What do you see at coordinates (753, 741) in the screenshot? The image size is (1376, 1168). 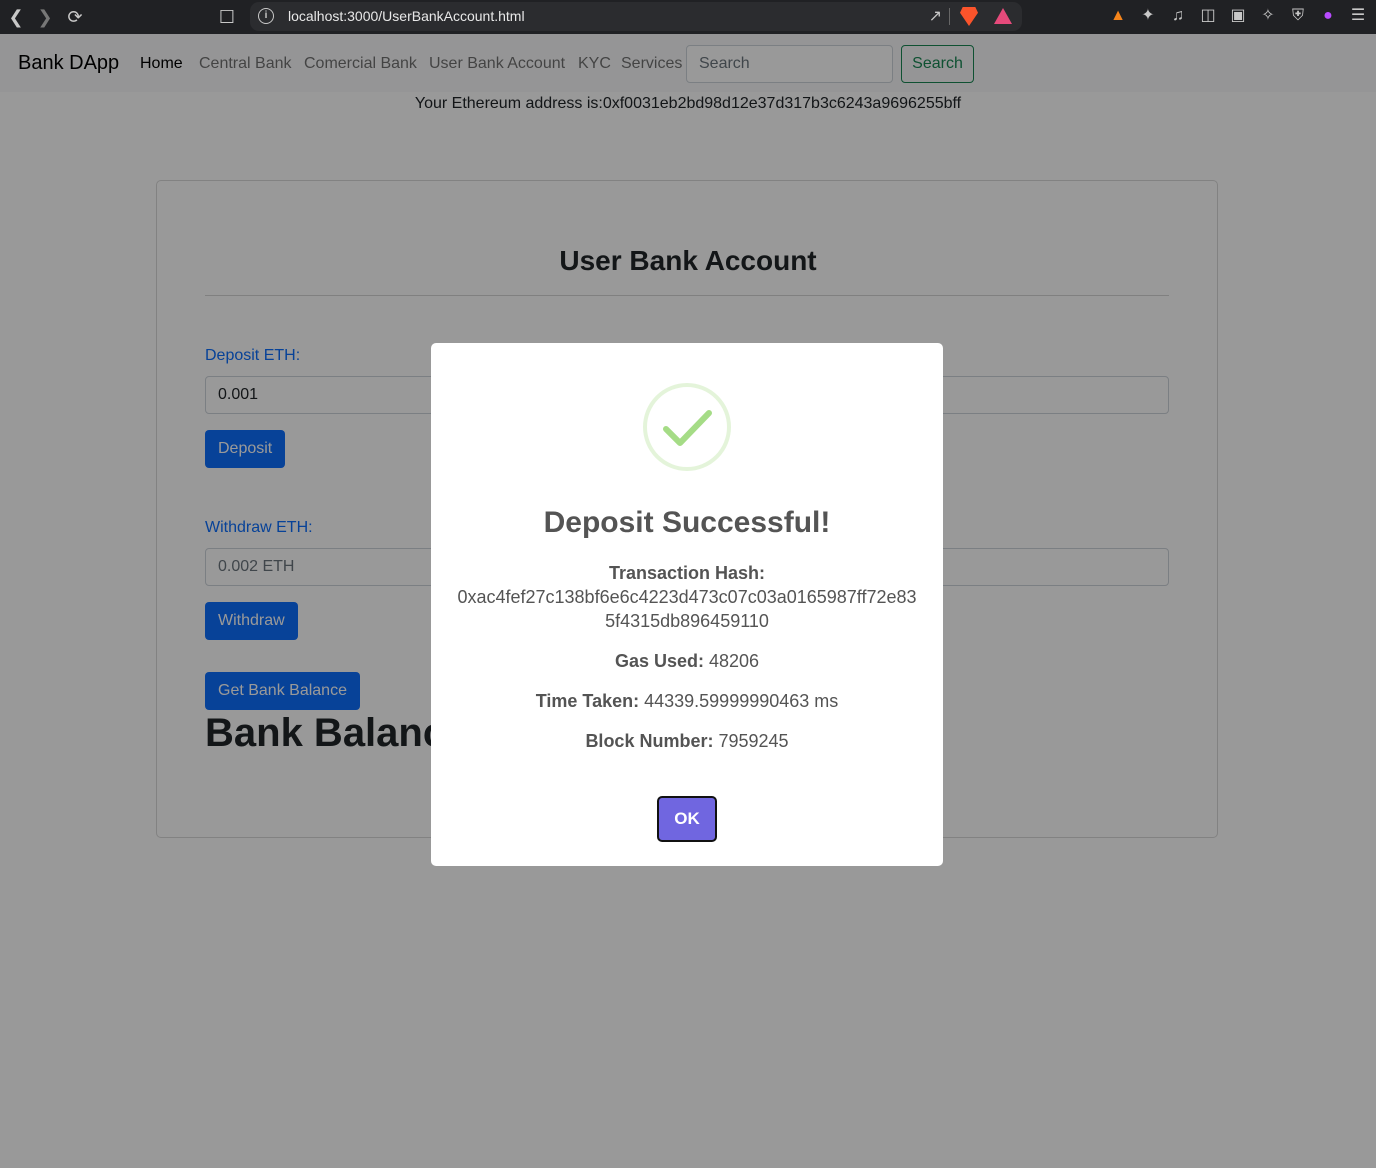 I see `block-number-value: 7959245` at bounding box center [753, 741].